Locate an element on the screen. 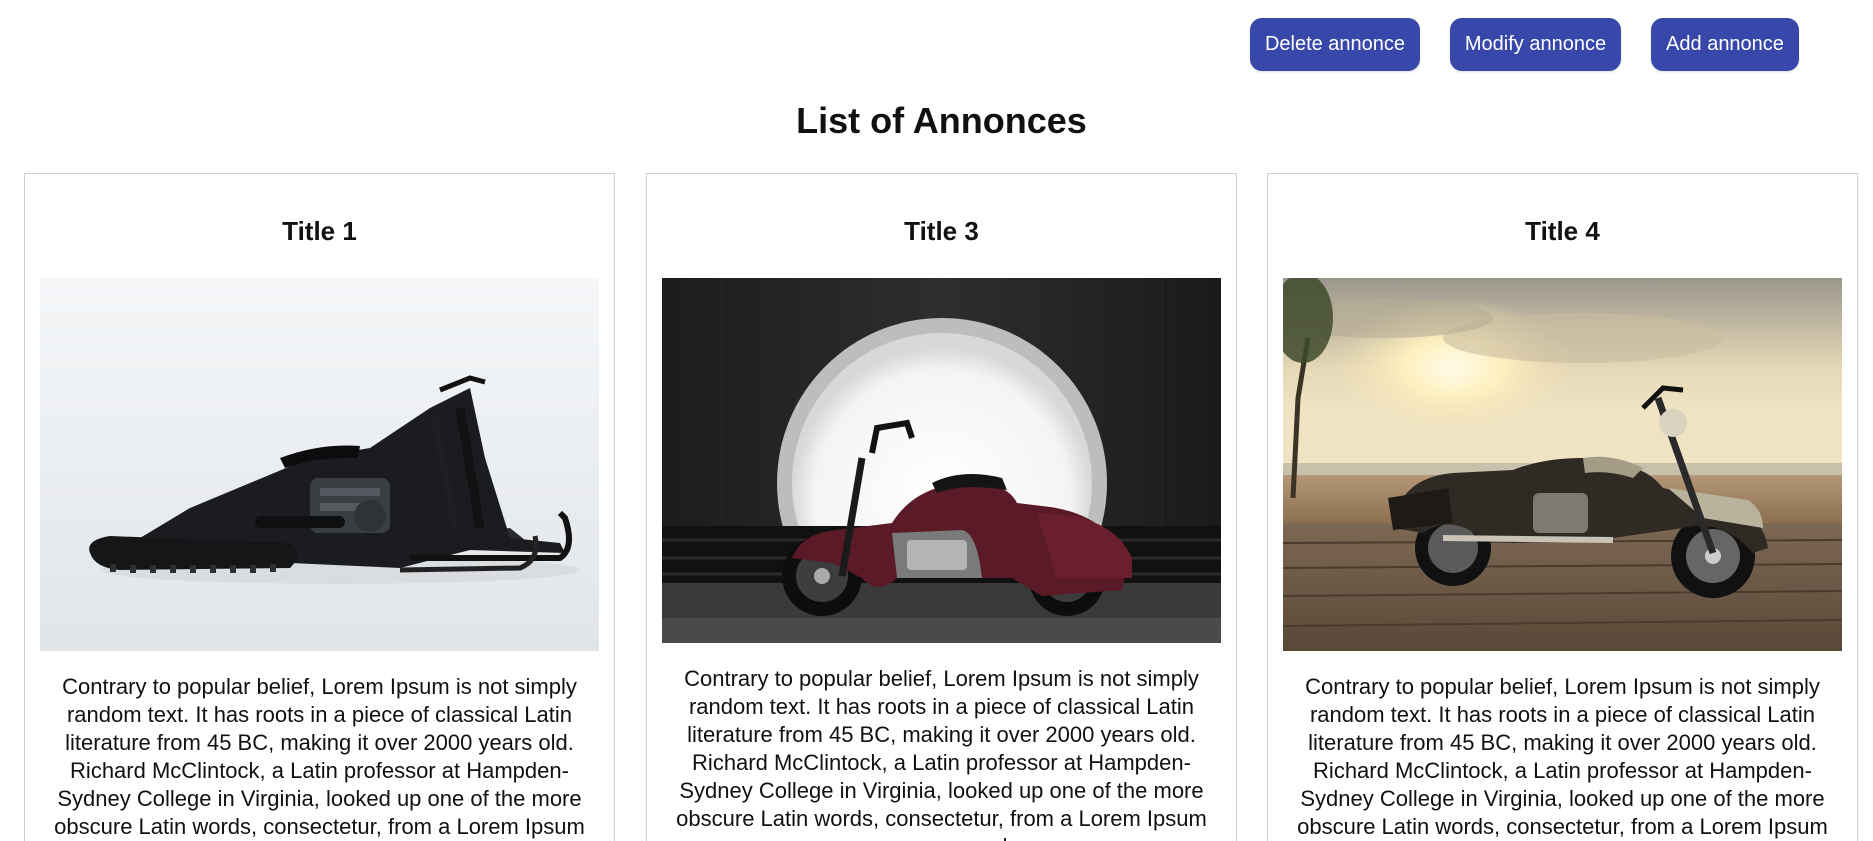  modify-annonce-button: Modify annonce is located at coordinates (1535, 44).